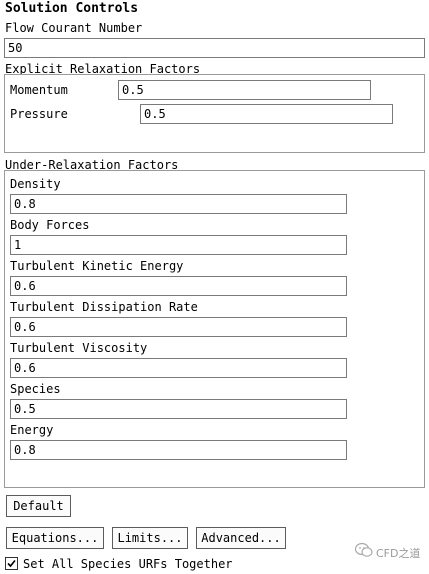  I want to click on body-forces-label: Body Forces, so click(50, 225).